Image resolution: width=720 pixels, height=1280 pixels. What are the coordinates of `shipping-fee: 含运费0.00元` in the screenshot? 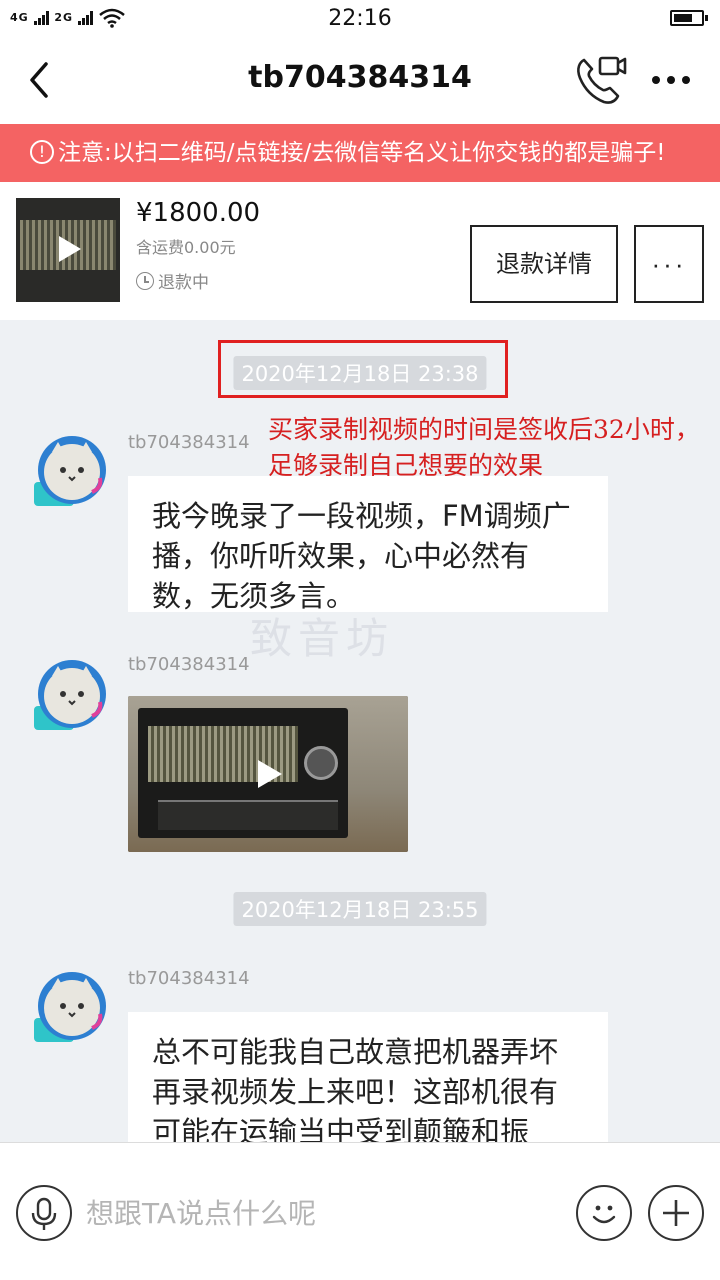 It's located at (186, 247).